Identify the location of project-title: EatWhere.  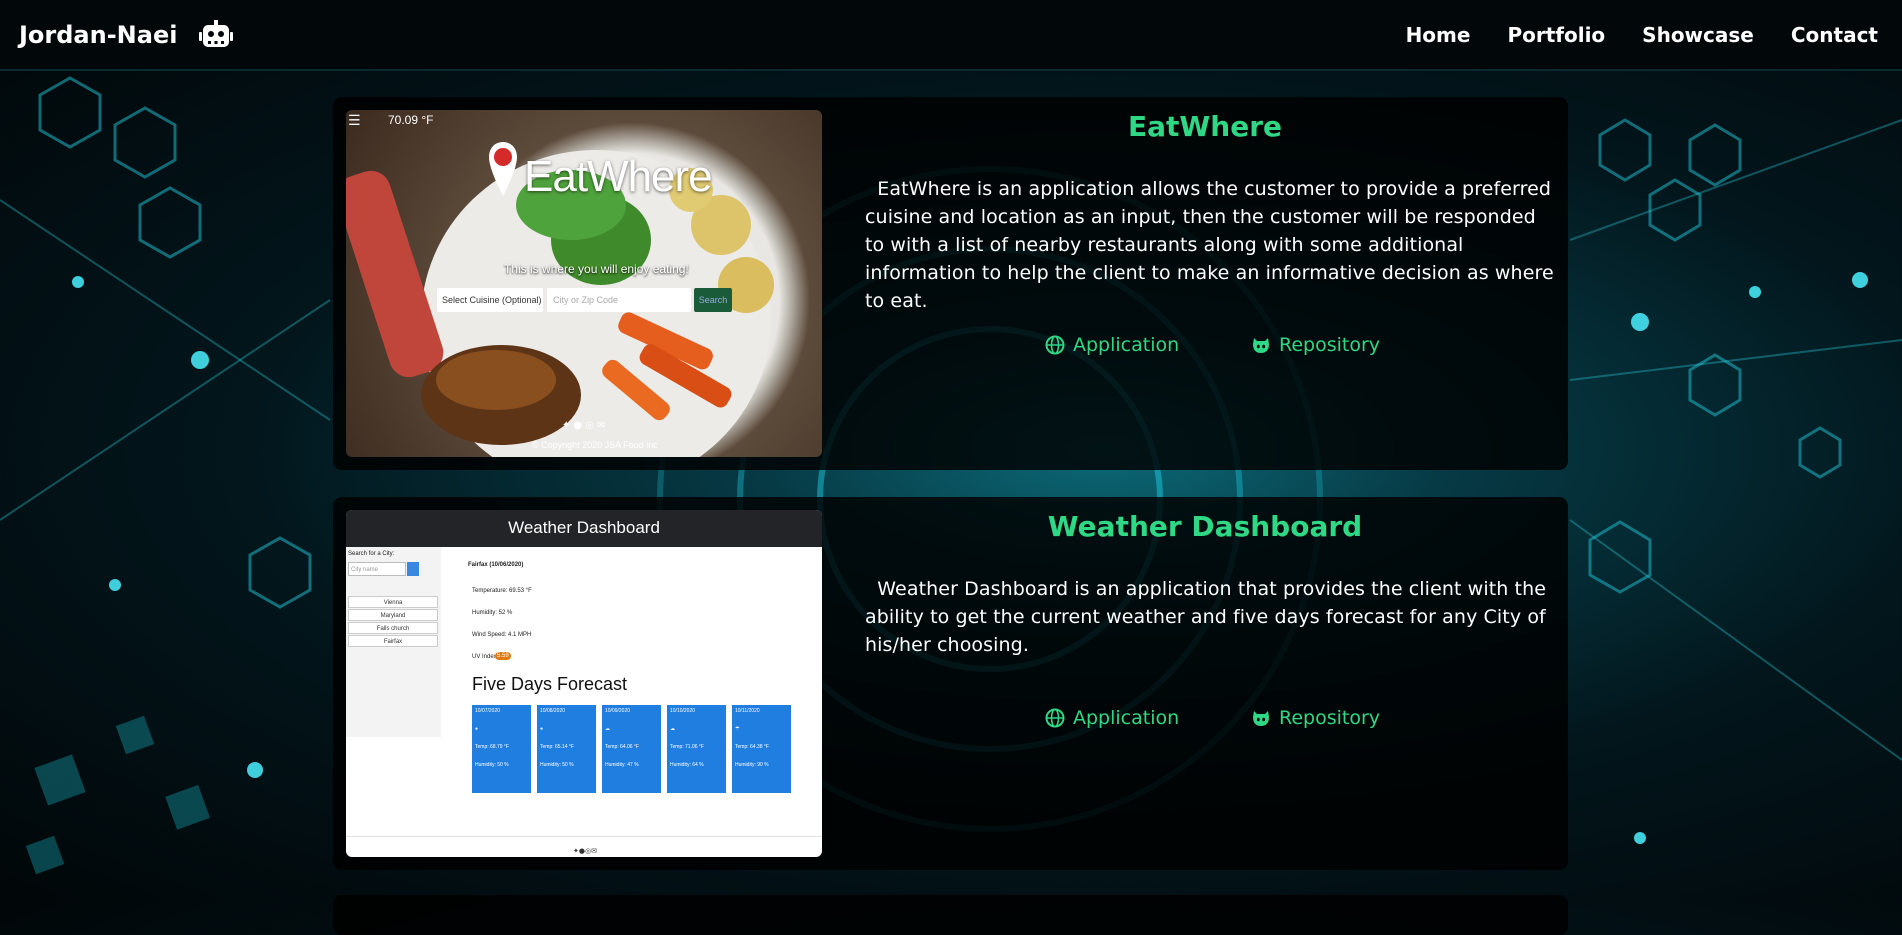
(1204, 126).